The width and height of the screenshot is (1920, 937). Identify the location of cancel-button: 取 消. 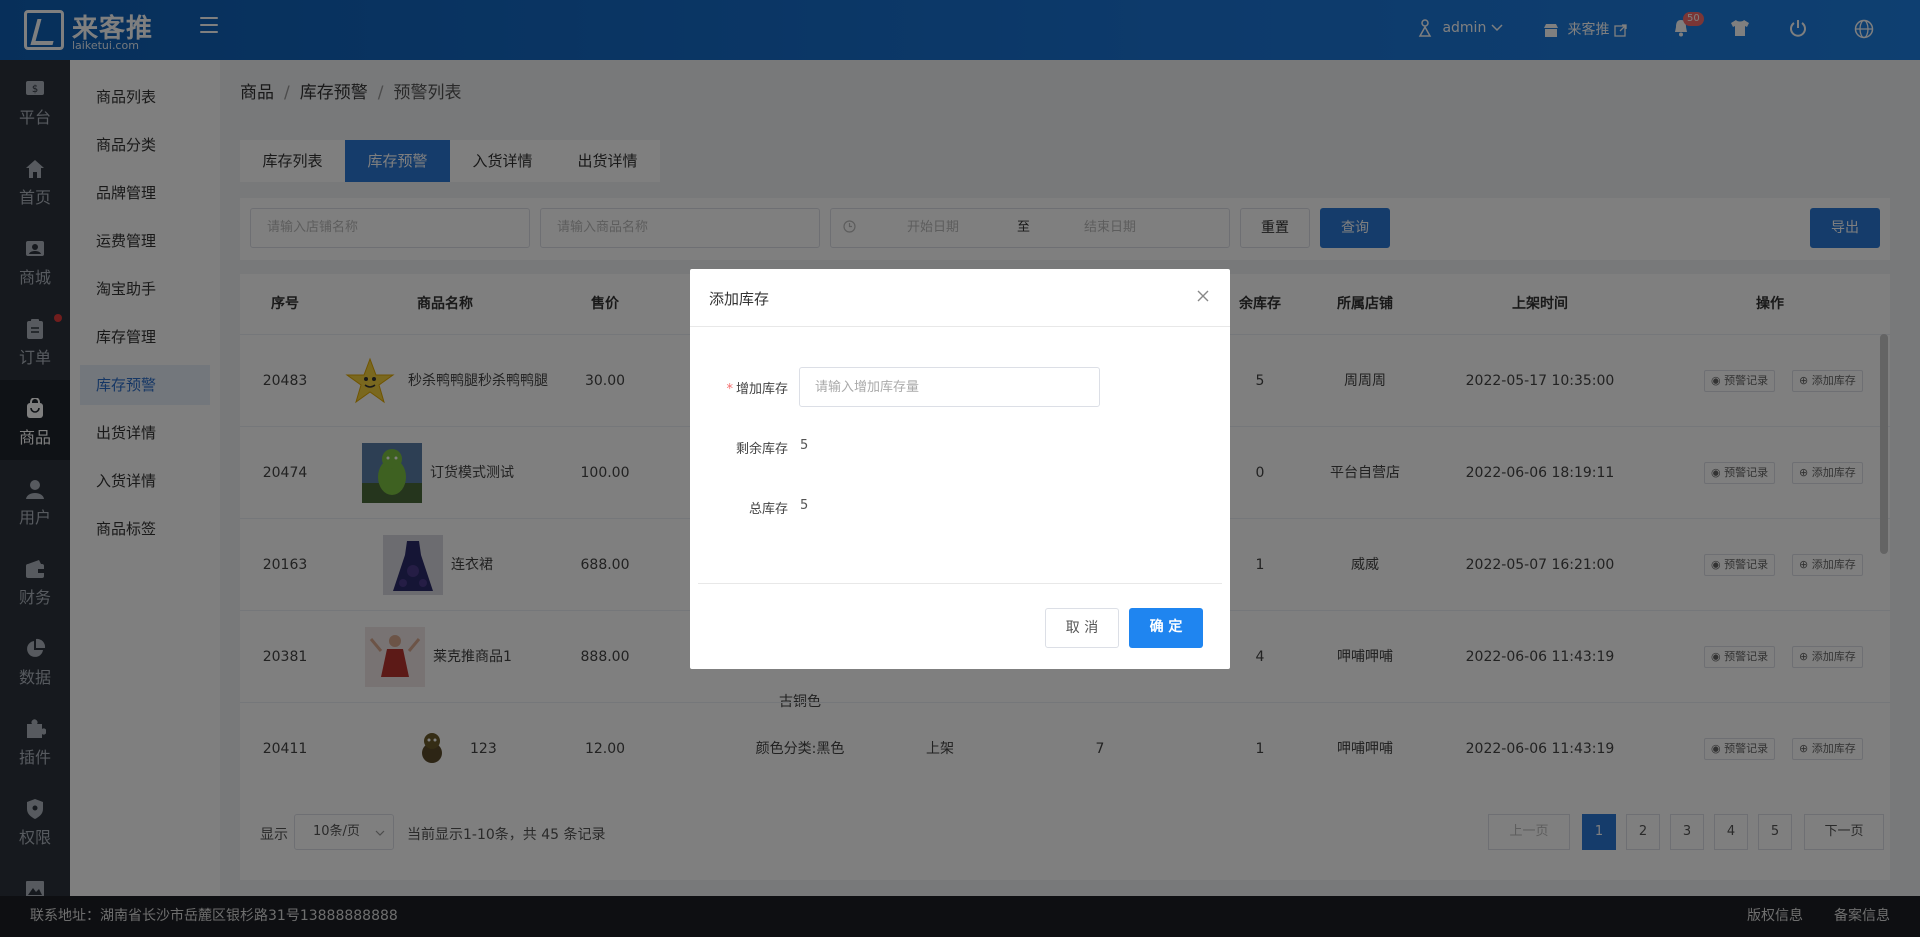
(1082, 628).